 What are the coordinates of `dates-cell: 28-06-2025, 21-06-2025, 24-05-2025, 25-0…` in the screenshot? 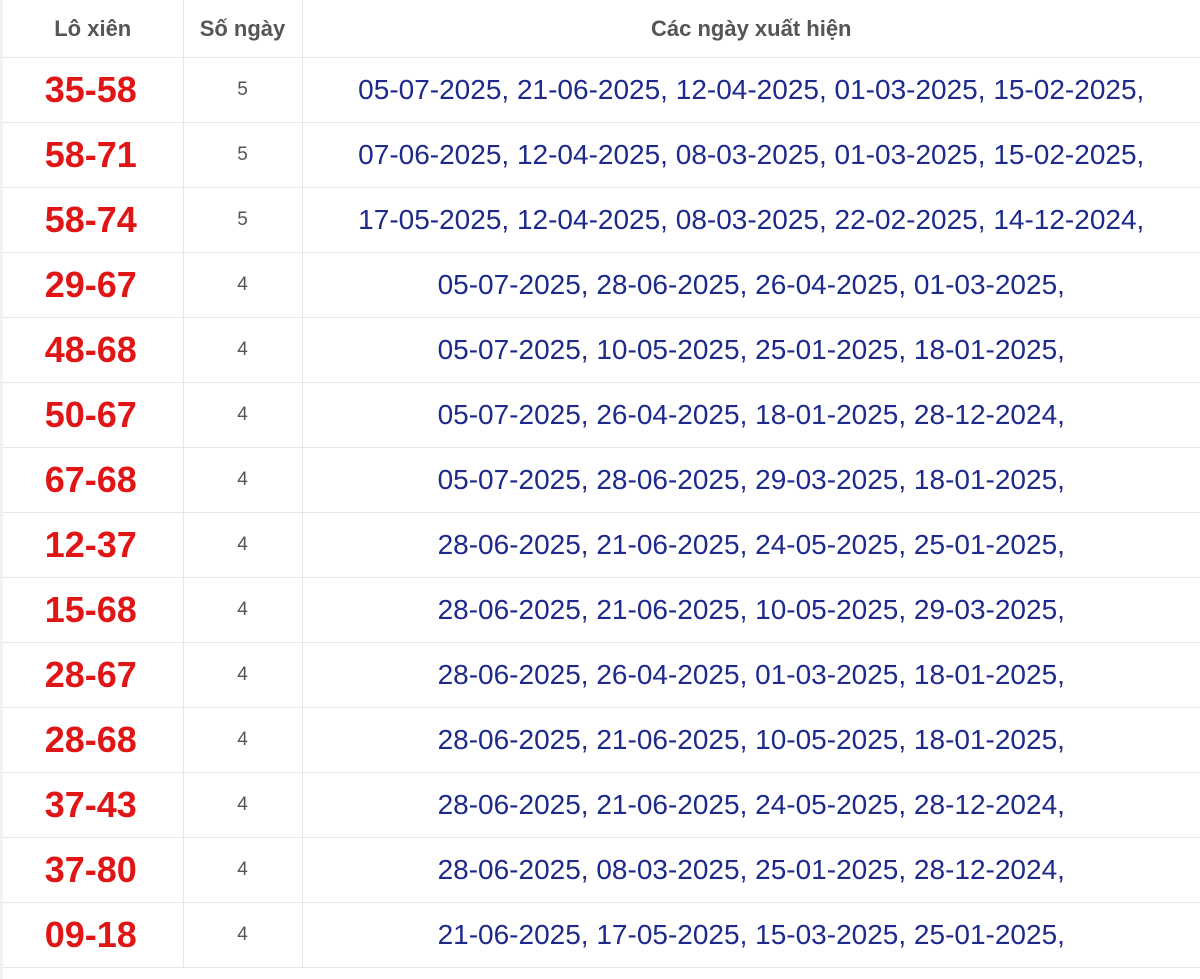 It's located at (751, 545).